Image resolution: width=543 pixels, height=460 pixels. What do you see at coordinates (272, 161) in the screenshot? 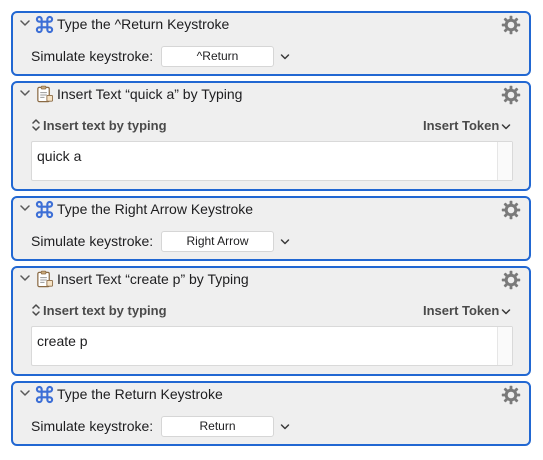
I see `text-to-insert-field: quick a` at bounding box center [272, 161].